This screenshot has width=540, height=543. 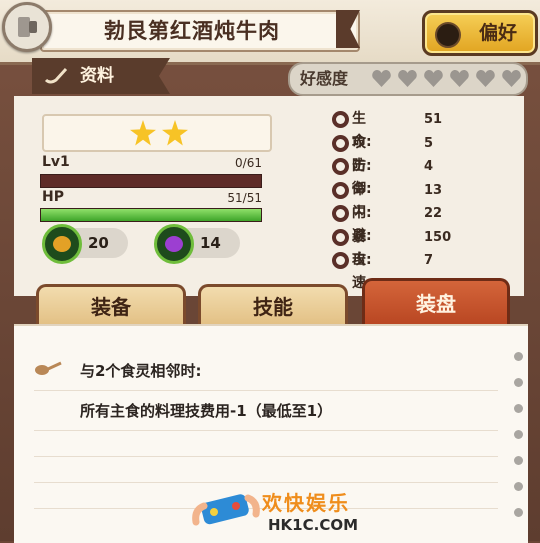 What do you see at coordinates (438, 237) in the screenshot?
I see `stat-value: 150` at bounding box center [438, 237].